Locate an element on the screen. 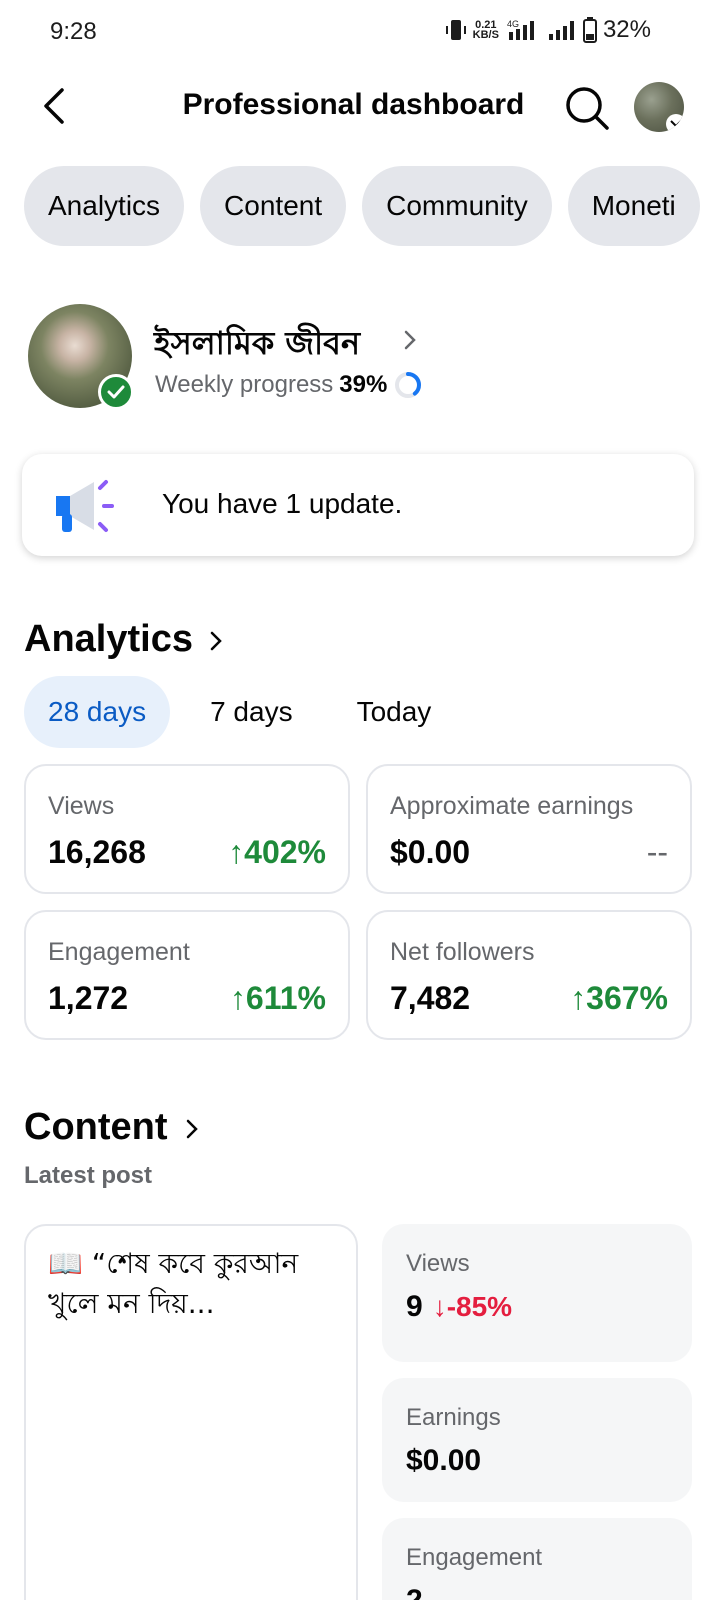  battery-level: 32% is located at coordinates (626, 29).